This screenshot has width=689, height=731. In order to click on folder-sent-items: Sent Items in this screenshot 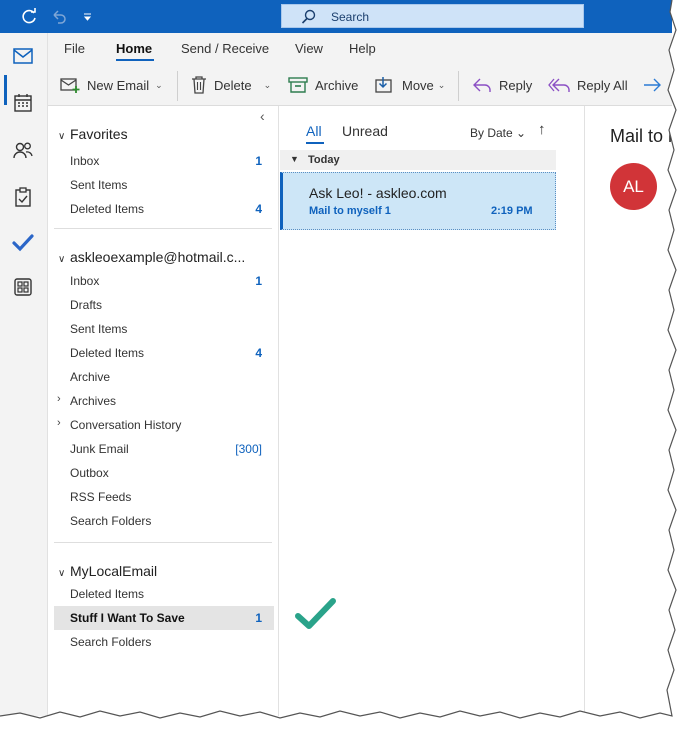, I will do `click(164, 329)`.